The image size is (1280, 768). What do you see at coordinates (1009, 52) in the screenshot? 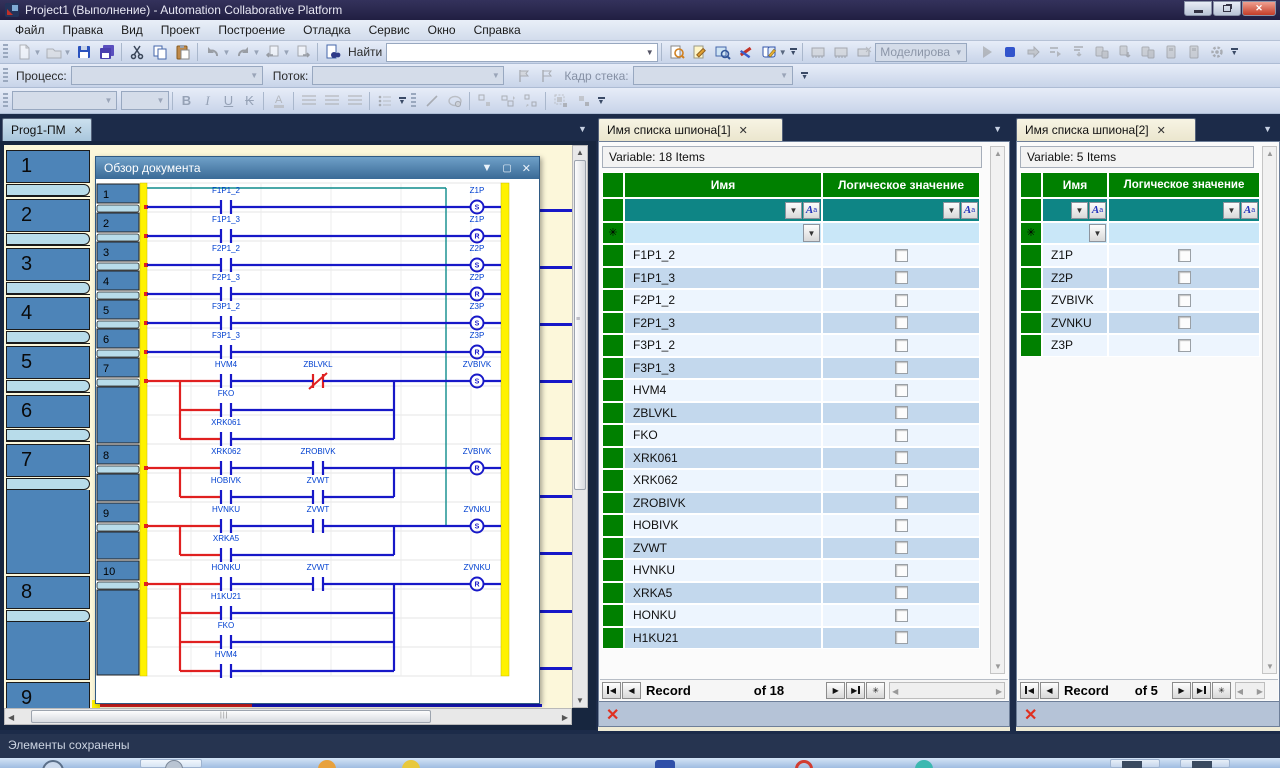
I see `stop-debug-icon` at bounding box center [1009, 52].